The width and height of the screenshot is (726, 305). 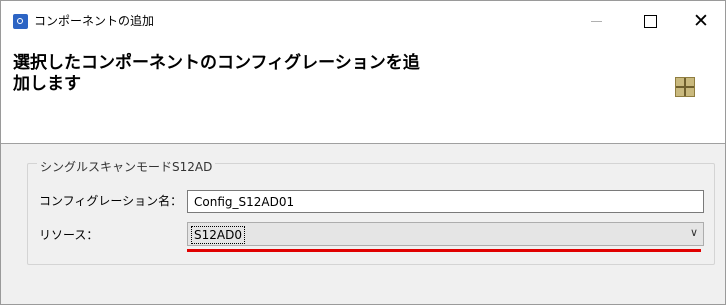 What do you see at coordinates (445, 201) in the screenshot?
I see `config-name-input: Config_S12AD01` at bounding box center [445, 201].